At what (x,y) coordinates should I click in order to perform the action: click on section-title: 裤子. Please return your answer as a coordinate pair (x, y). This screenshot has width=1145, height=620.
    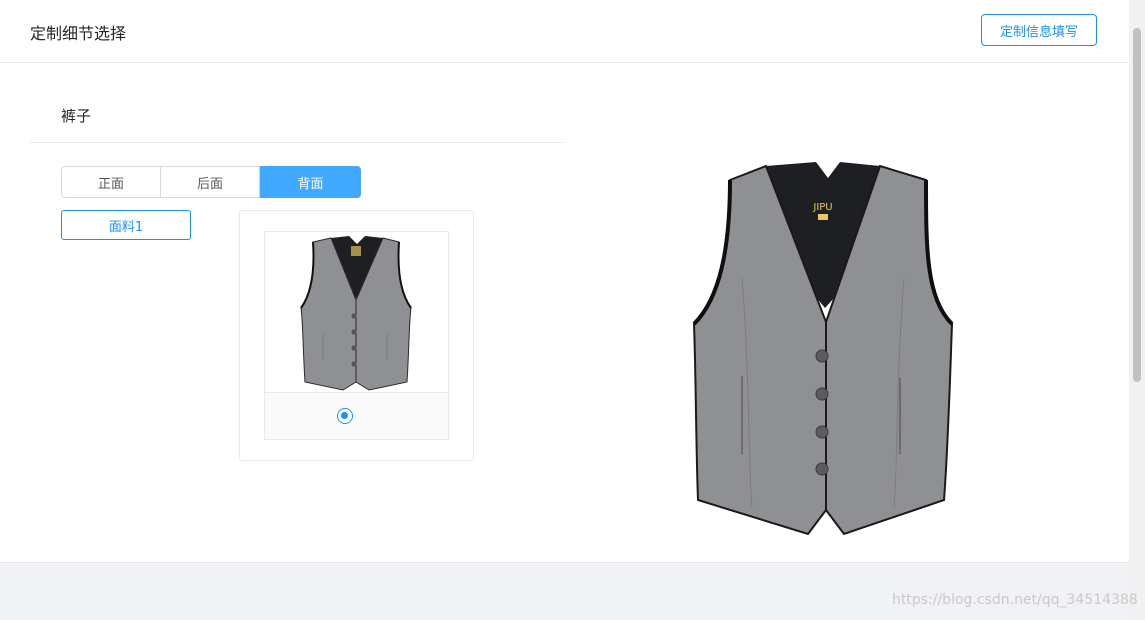
    Looking at the image, I should click on (76, 116).